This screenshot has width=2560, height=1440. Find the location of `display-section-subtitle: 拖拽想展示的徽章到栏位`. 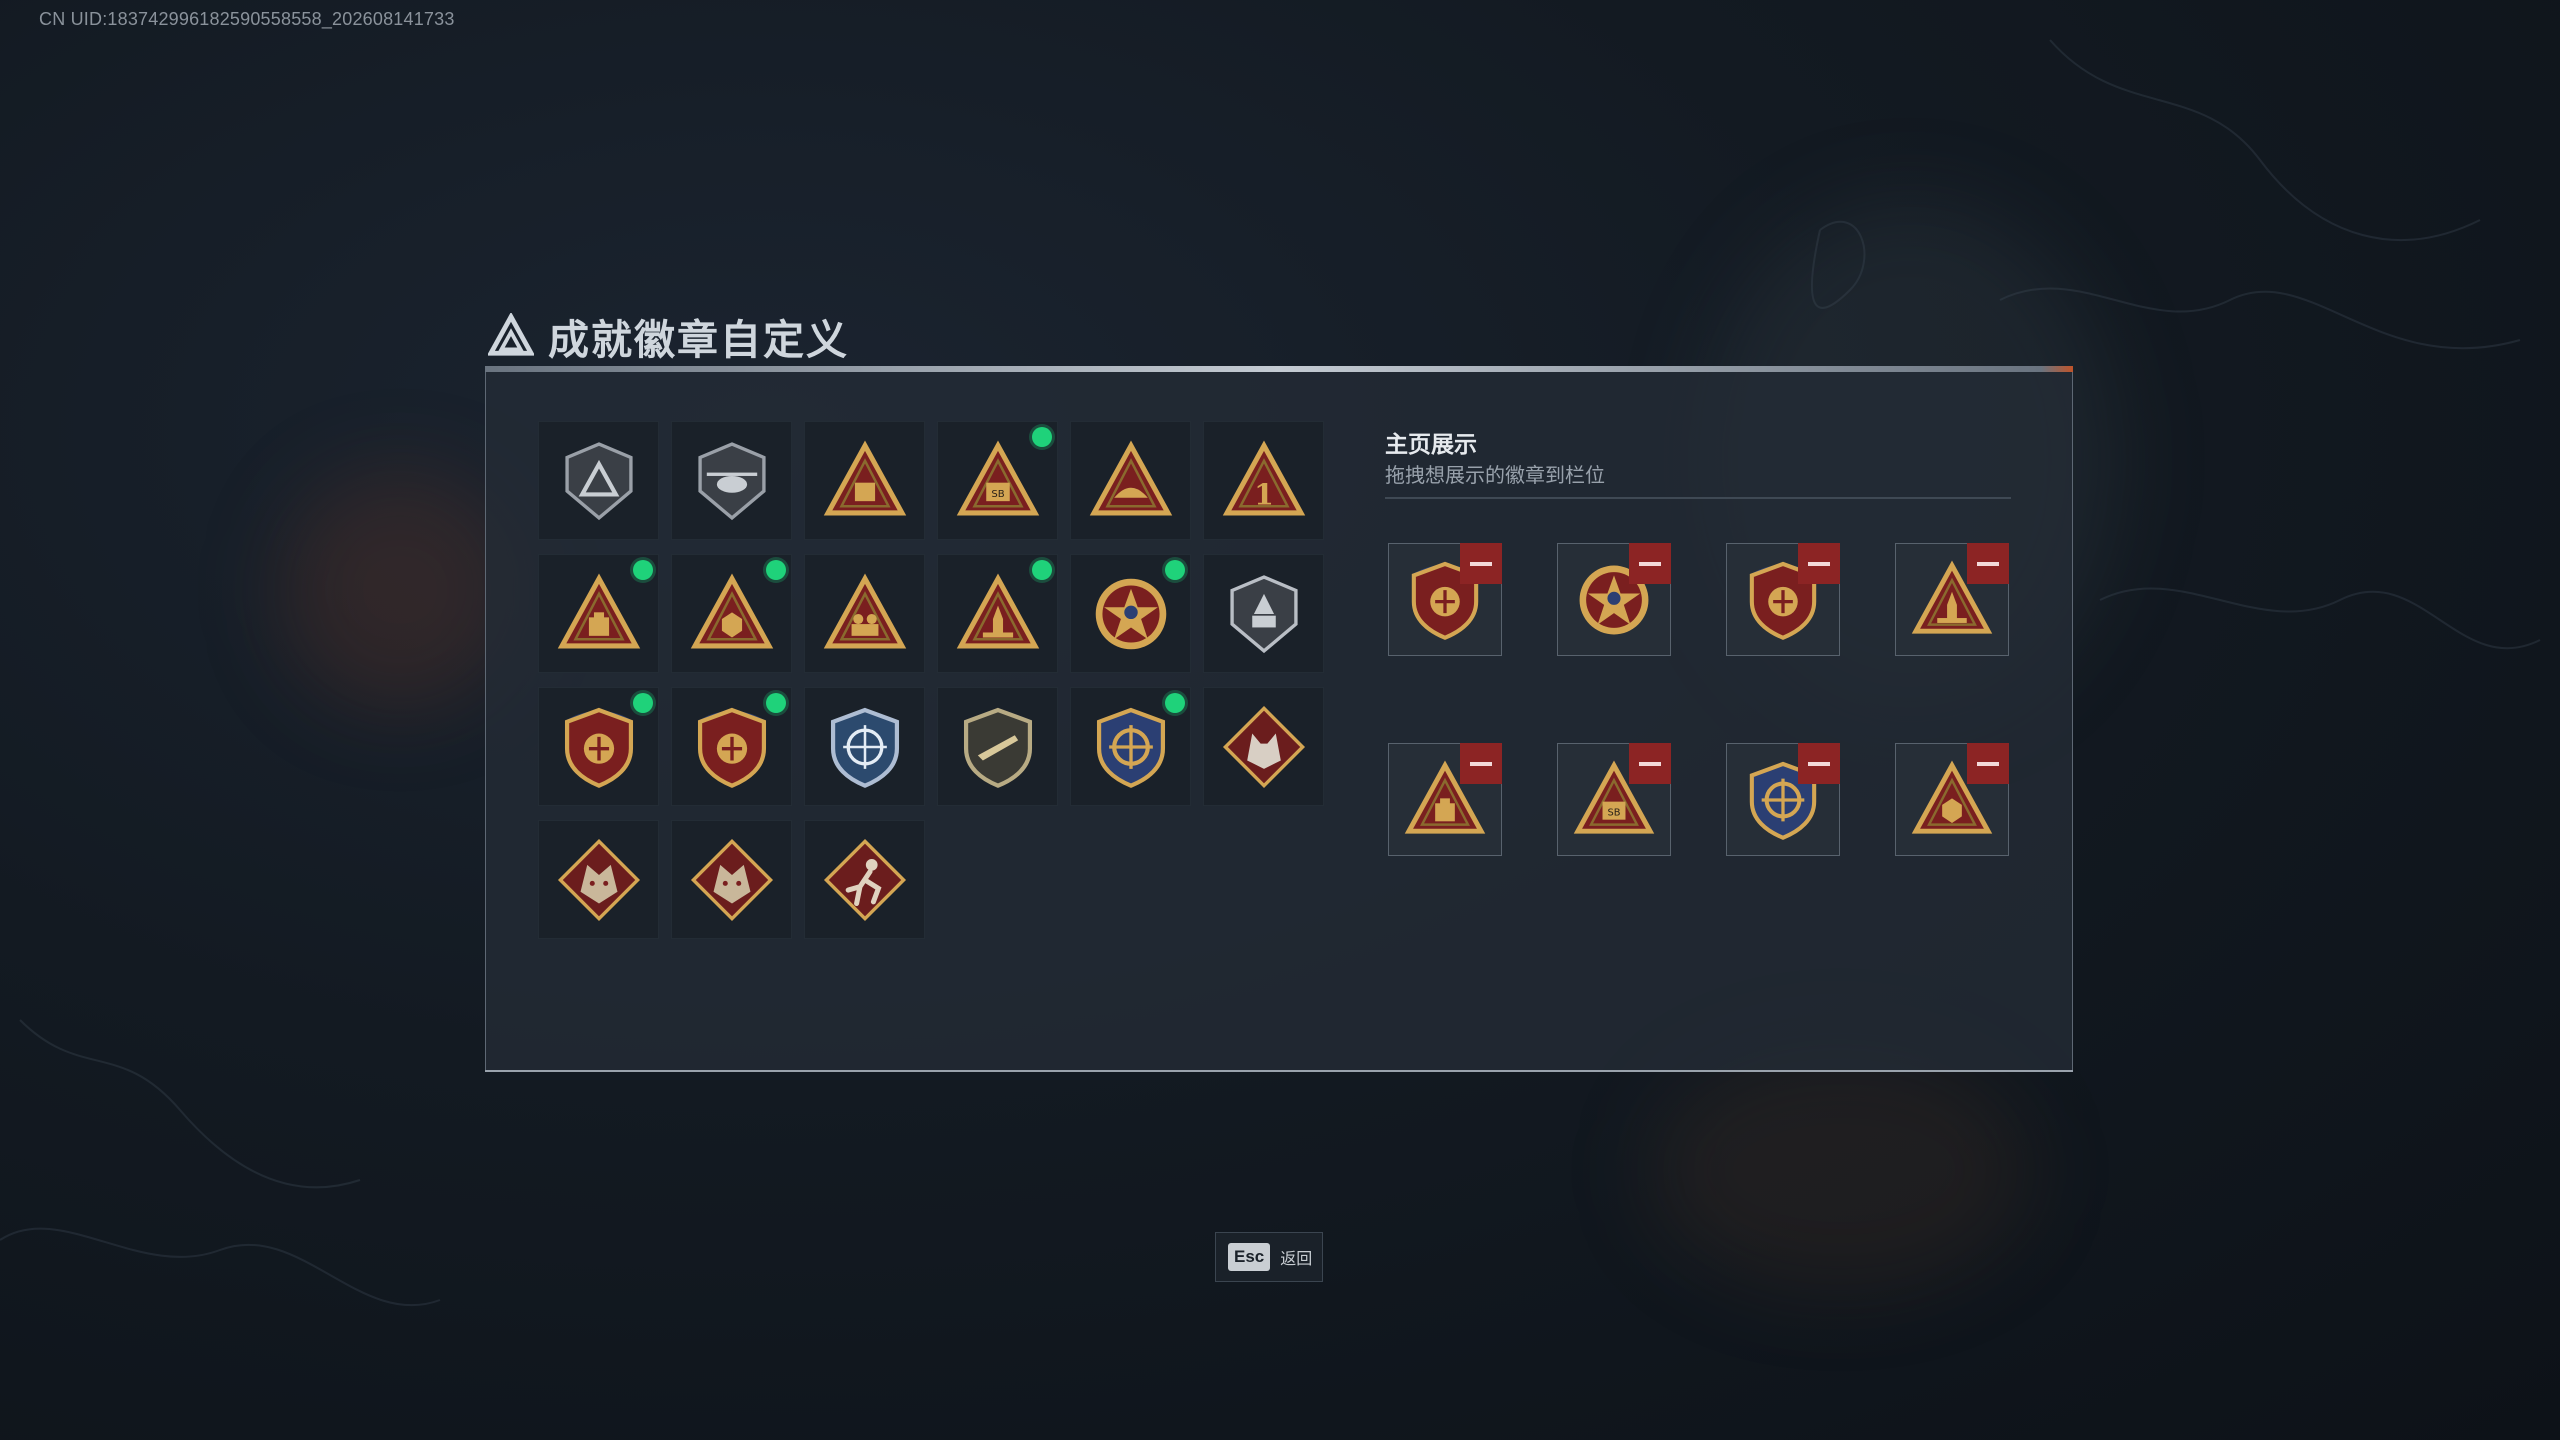

display-section-subtitle: 拖拽想展示的徽章到栏位 is located at coordinates (1495, 476).